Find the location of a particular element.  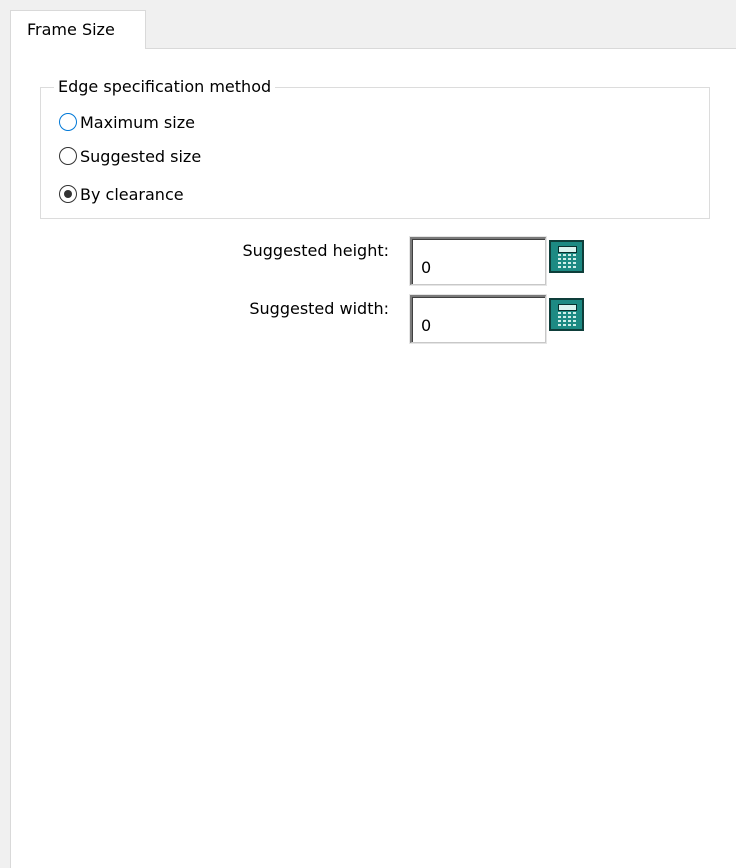

suggested-height-input is located at coordinates (478, 261).